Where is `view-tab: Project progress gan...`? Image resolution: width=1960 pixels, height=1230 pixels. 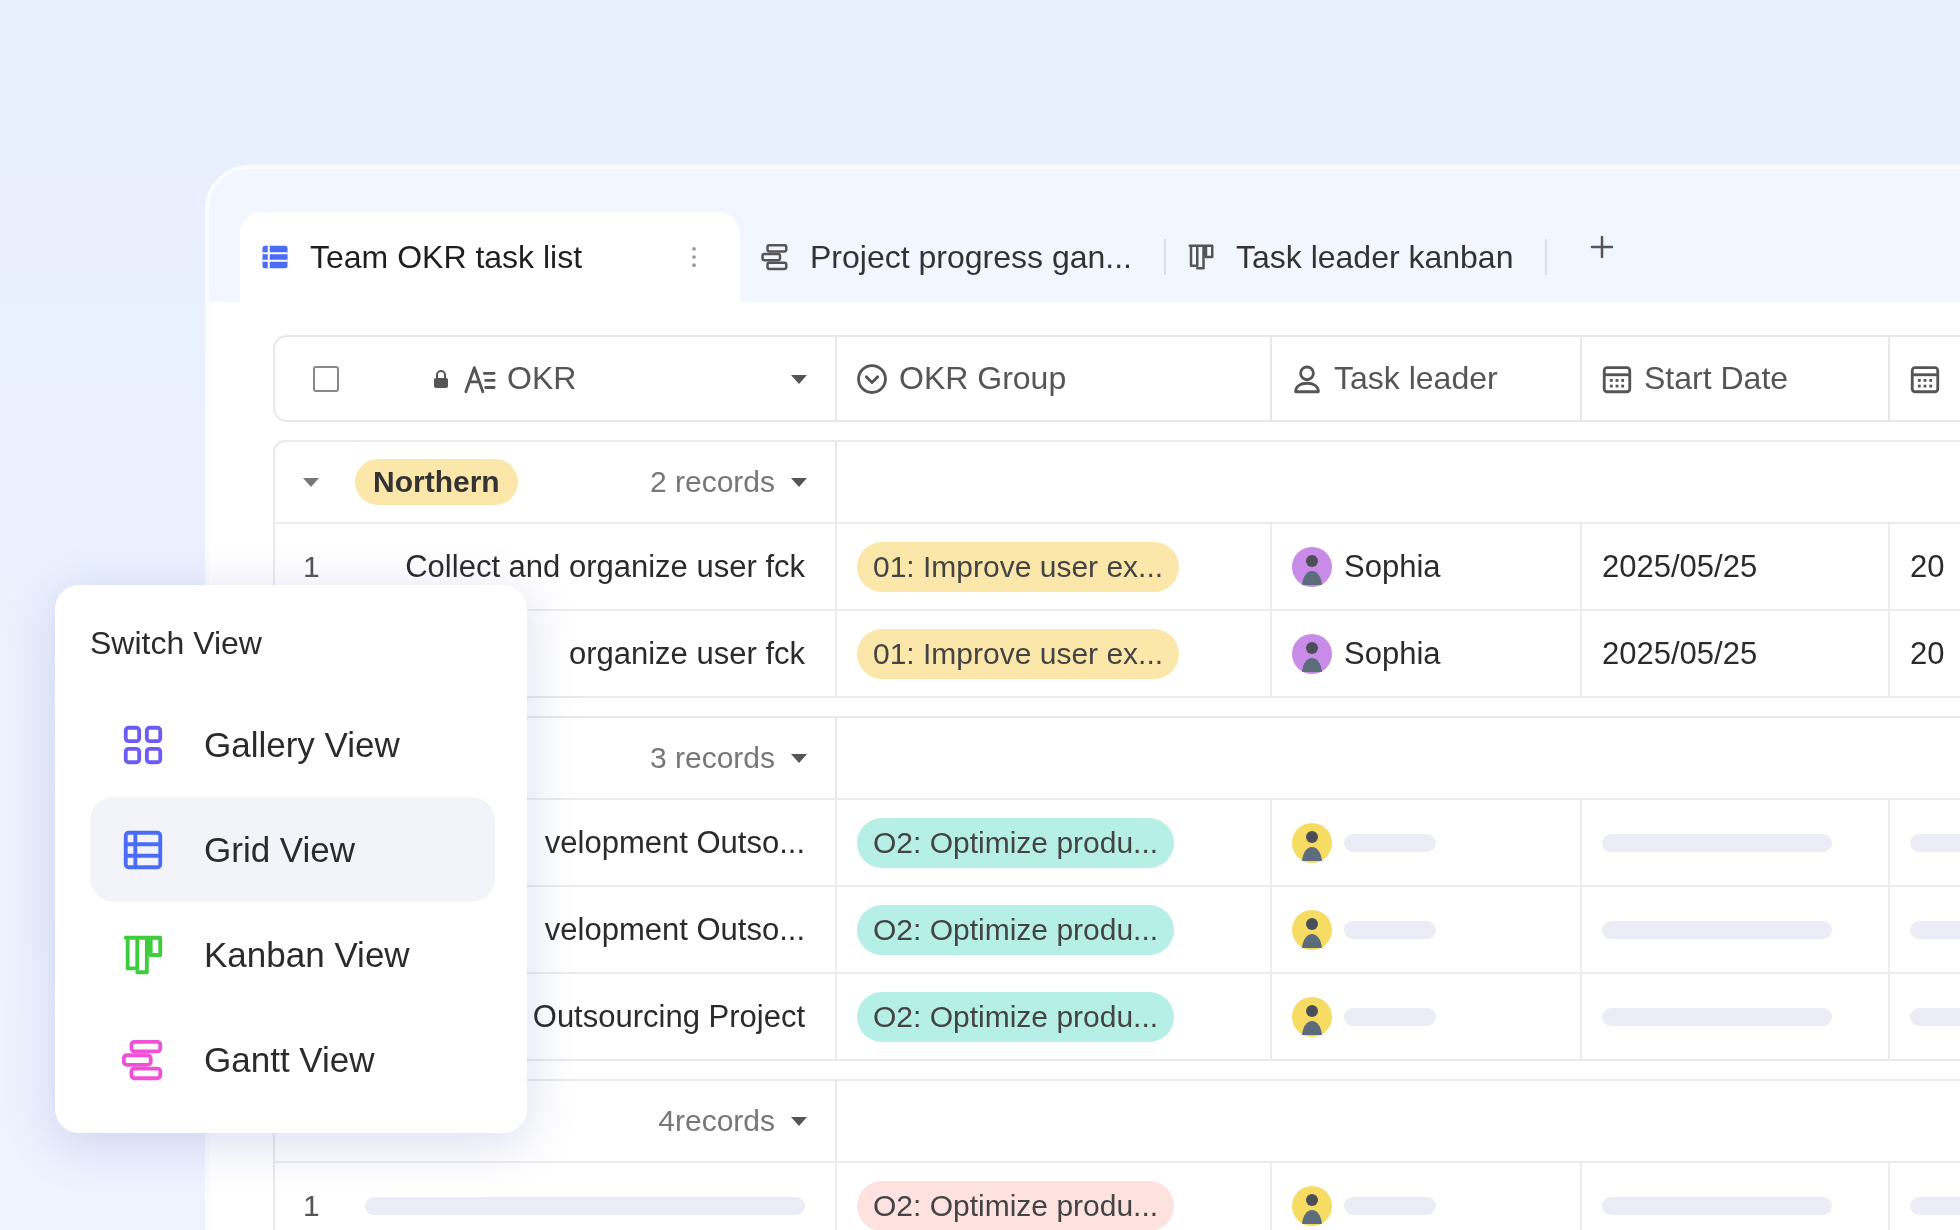 view-tab: Project progress gan... is located at coordinates (952, 257).